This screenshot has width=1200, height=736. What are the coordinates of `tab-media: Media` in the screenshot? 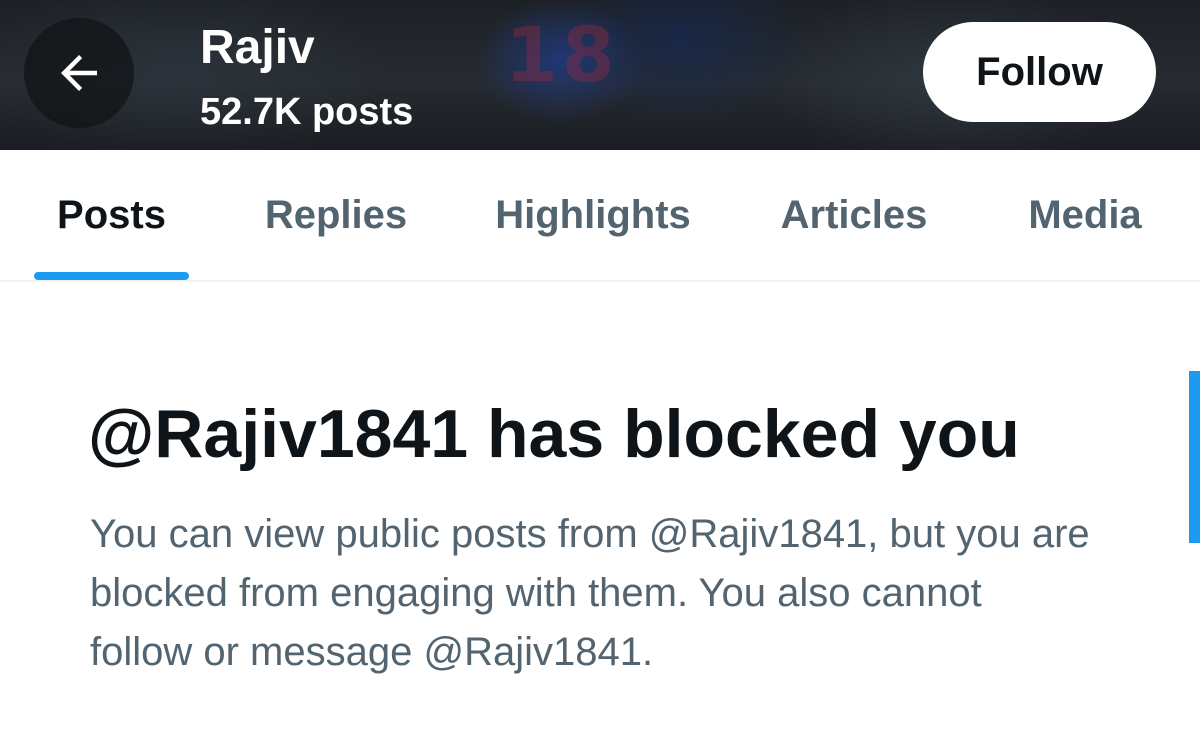 It's located at (1085, 215).